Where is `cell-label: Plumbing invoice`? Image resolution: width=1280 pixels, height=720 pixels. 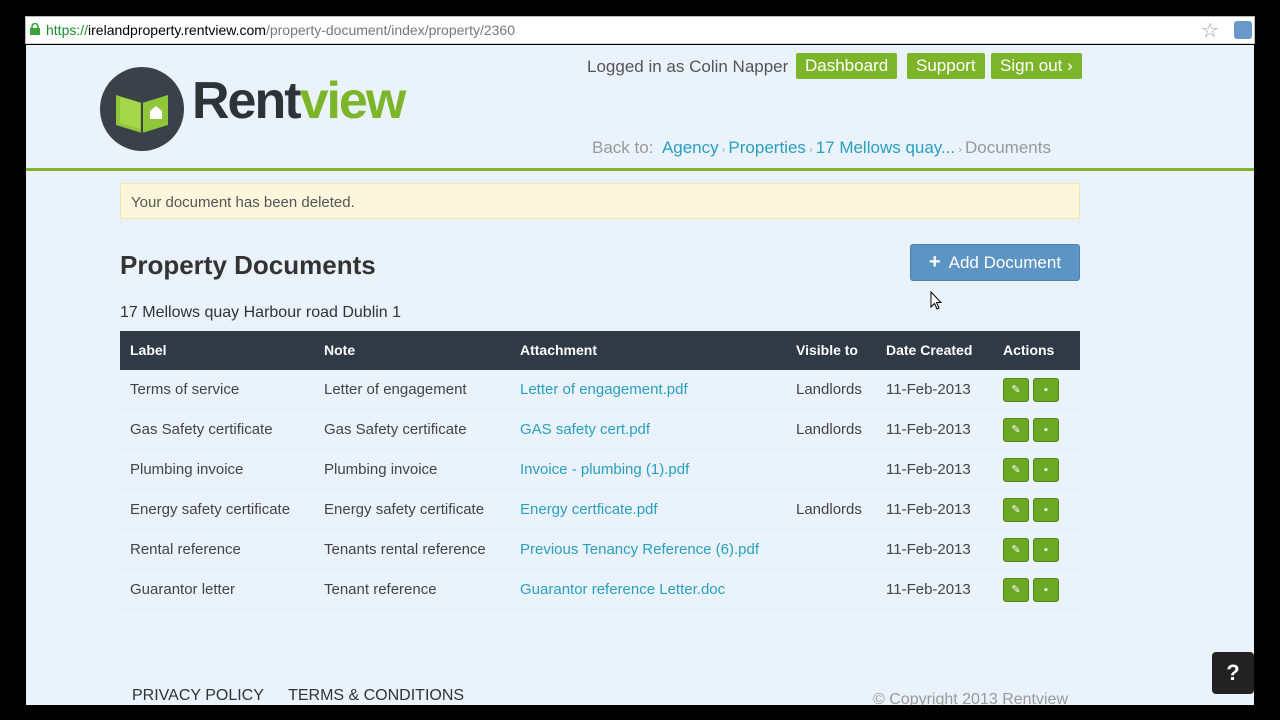
cell-label: Plumbing invoice is located at coordinates (187, 469).